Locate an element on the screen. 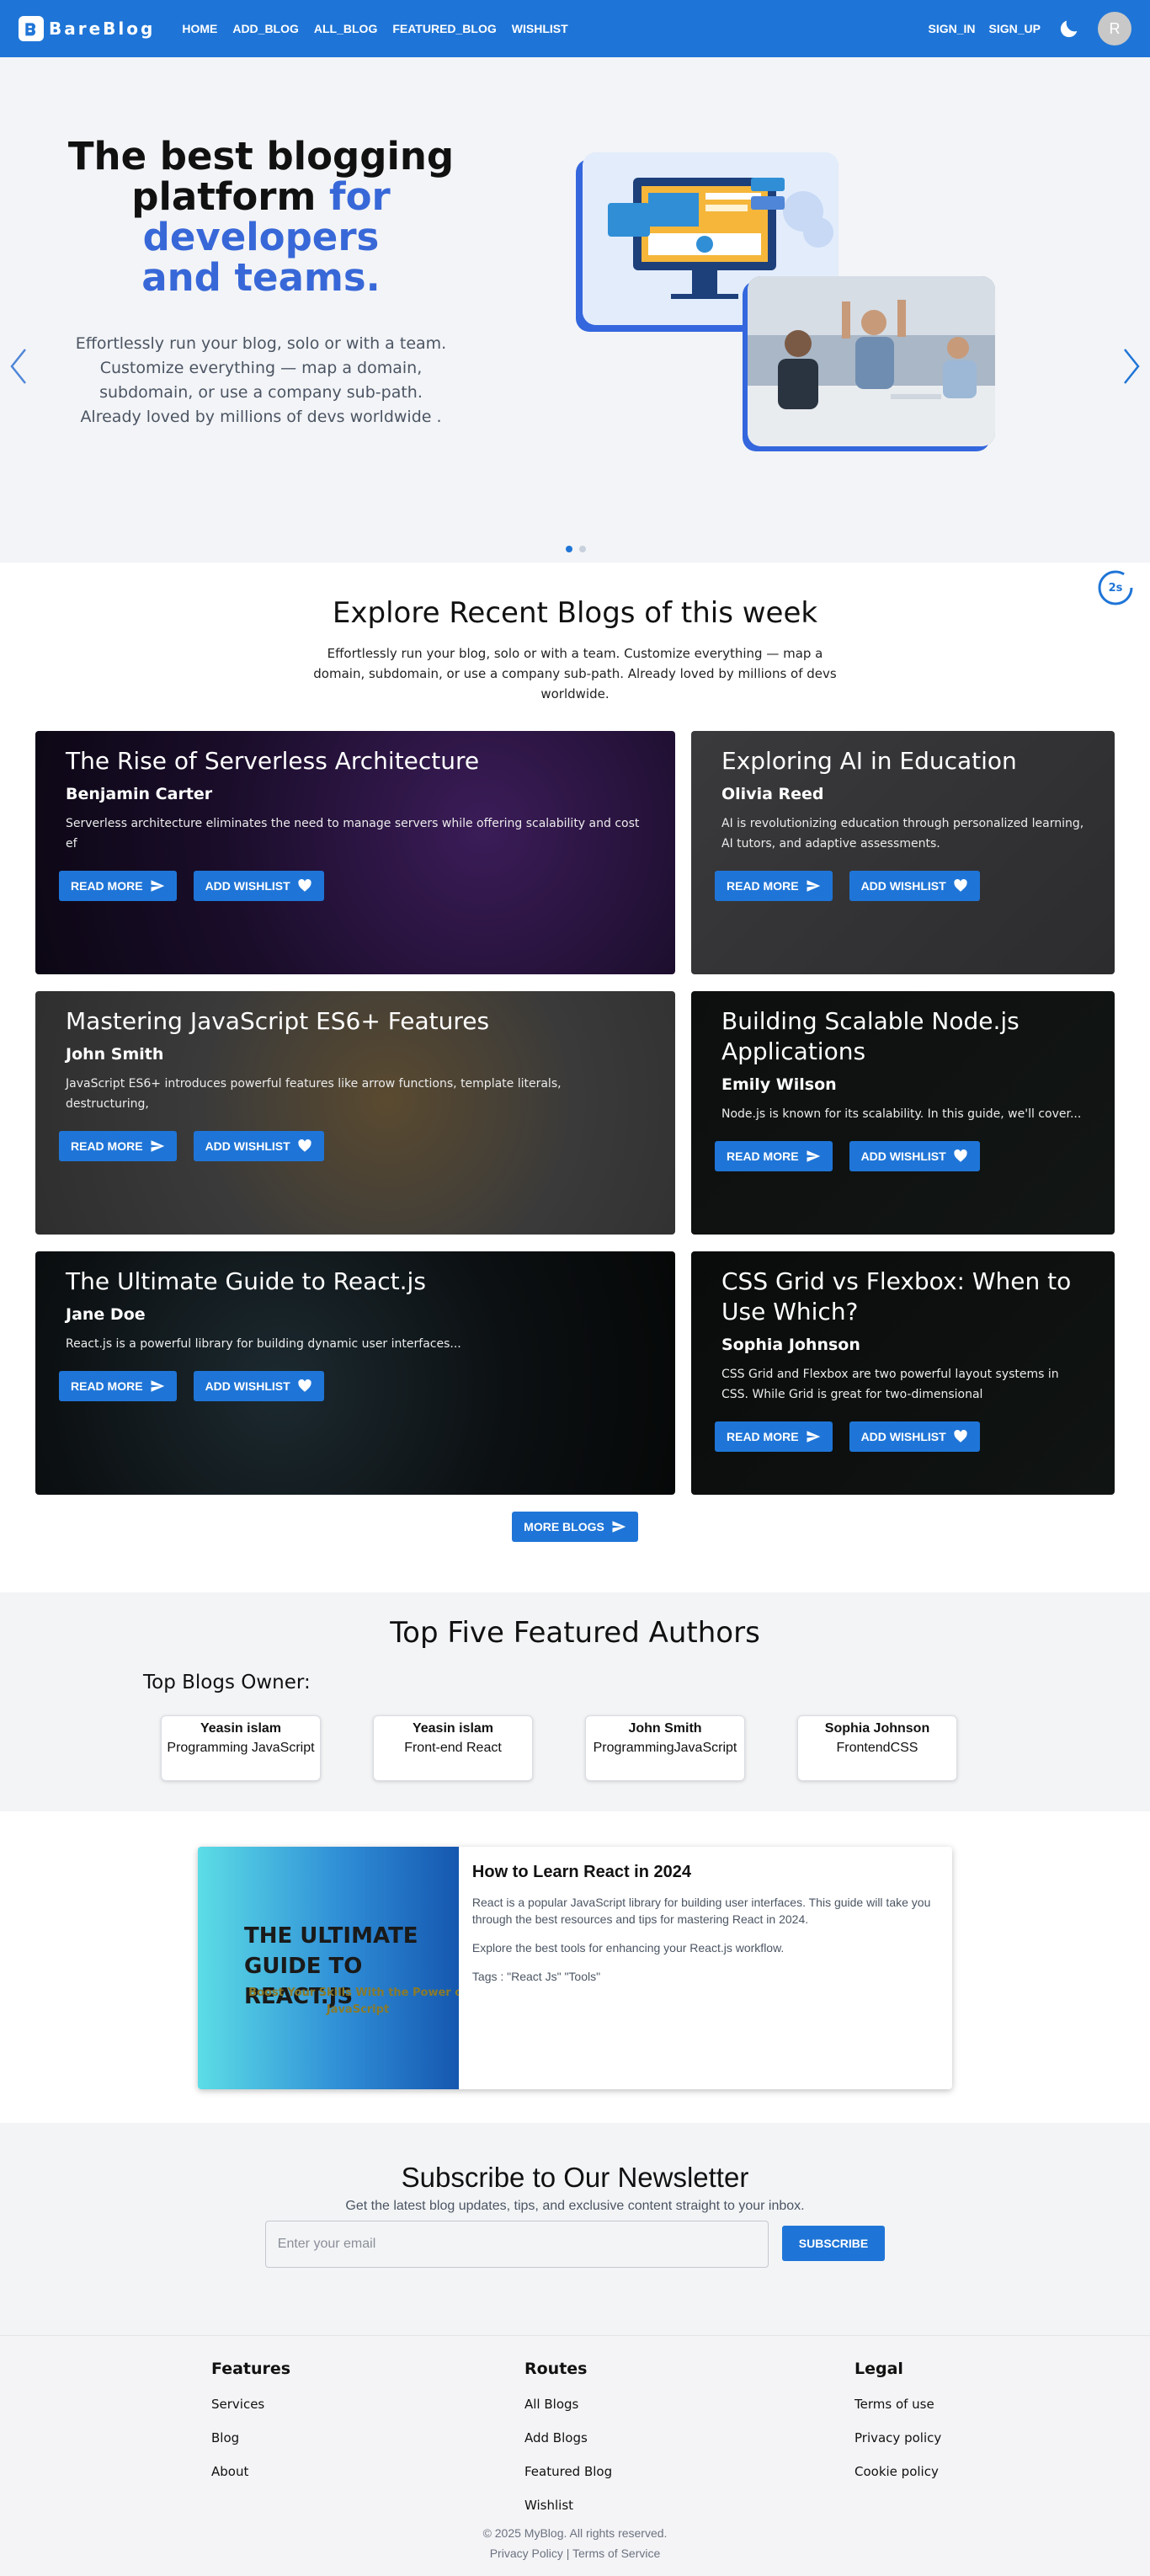  footer-link-featured-blog: Featured Blog is located at coordinates (568, 2471).